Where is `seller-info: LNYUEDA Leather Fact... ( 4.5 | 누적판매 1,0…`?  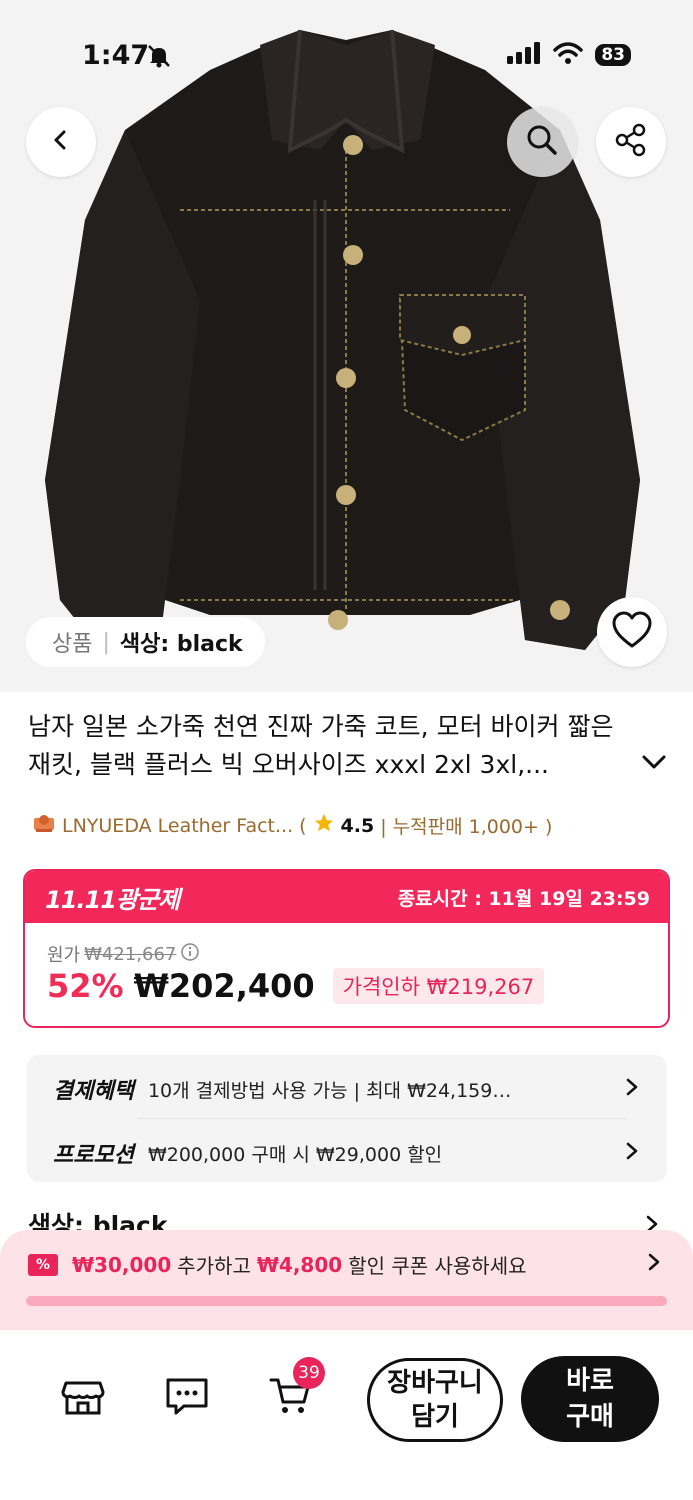
seller-info: LNYUEDA Leather Fact... ( 4.5 | 누적판매 1,0… is located at coordinates (292, 825).